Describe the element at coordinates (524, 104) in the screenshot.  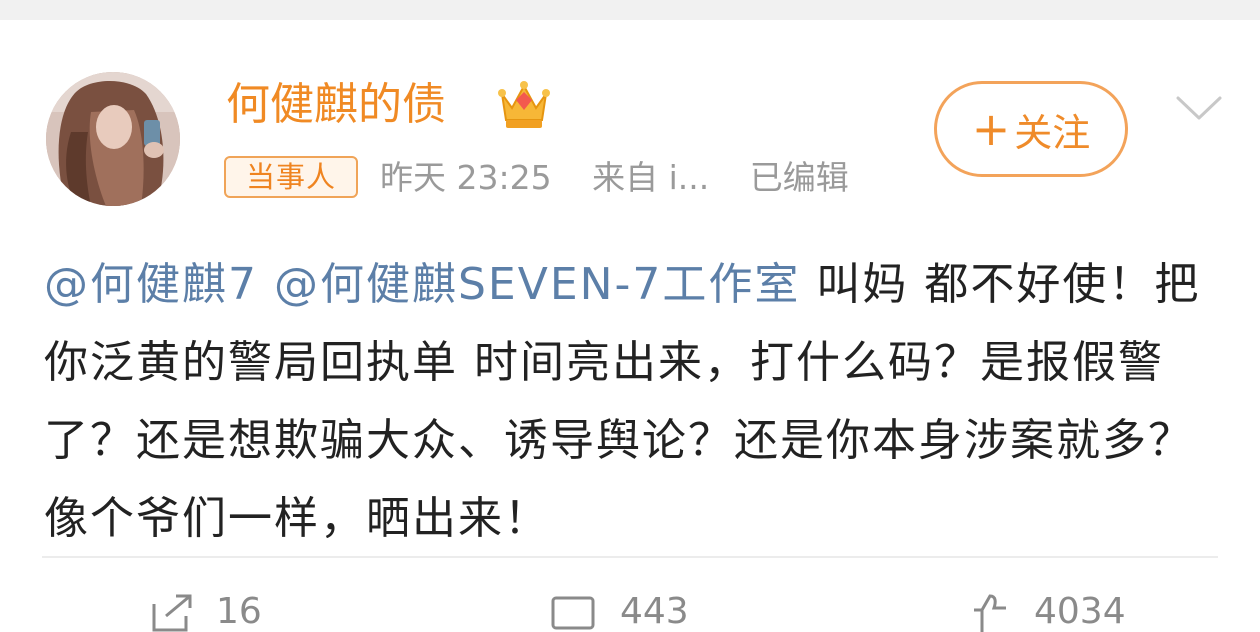
I see `crown-icon` at that location.